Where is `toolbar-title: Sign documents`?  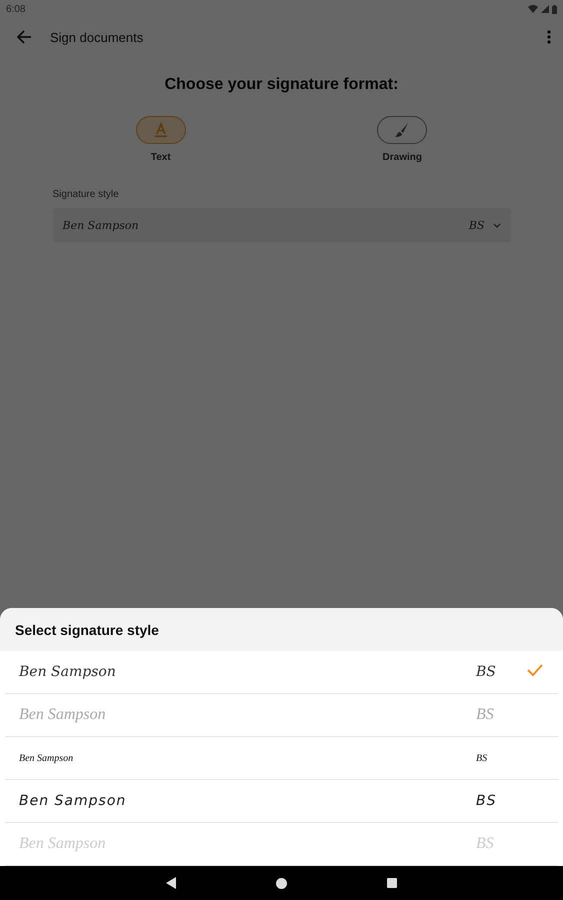
toolbar-title: Sign documents is located at coordinates (97, 37).